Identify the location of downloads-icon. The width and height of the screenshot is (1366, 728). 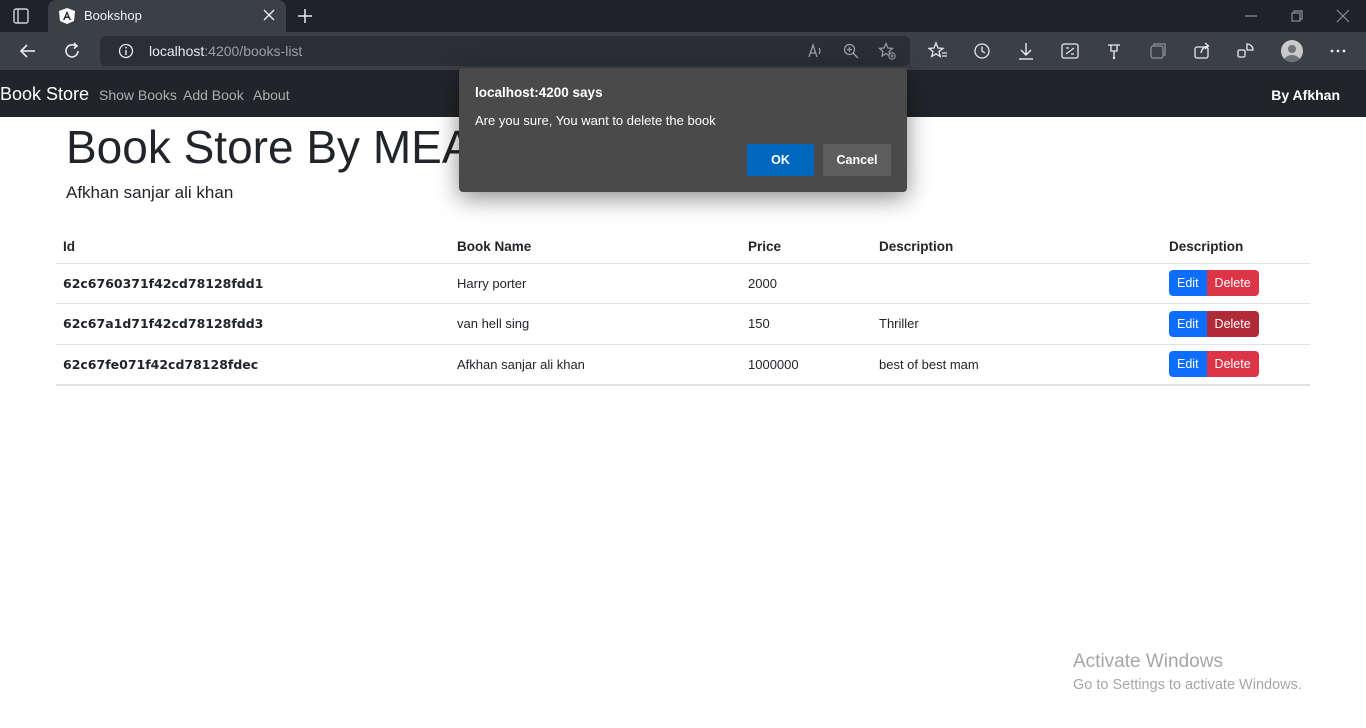
(1026, 51).